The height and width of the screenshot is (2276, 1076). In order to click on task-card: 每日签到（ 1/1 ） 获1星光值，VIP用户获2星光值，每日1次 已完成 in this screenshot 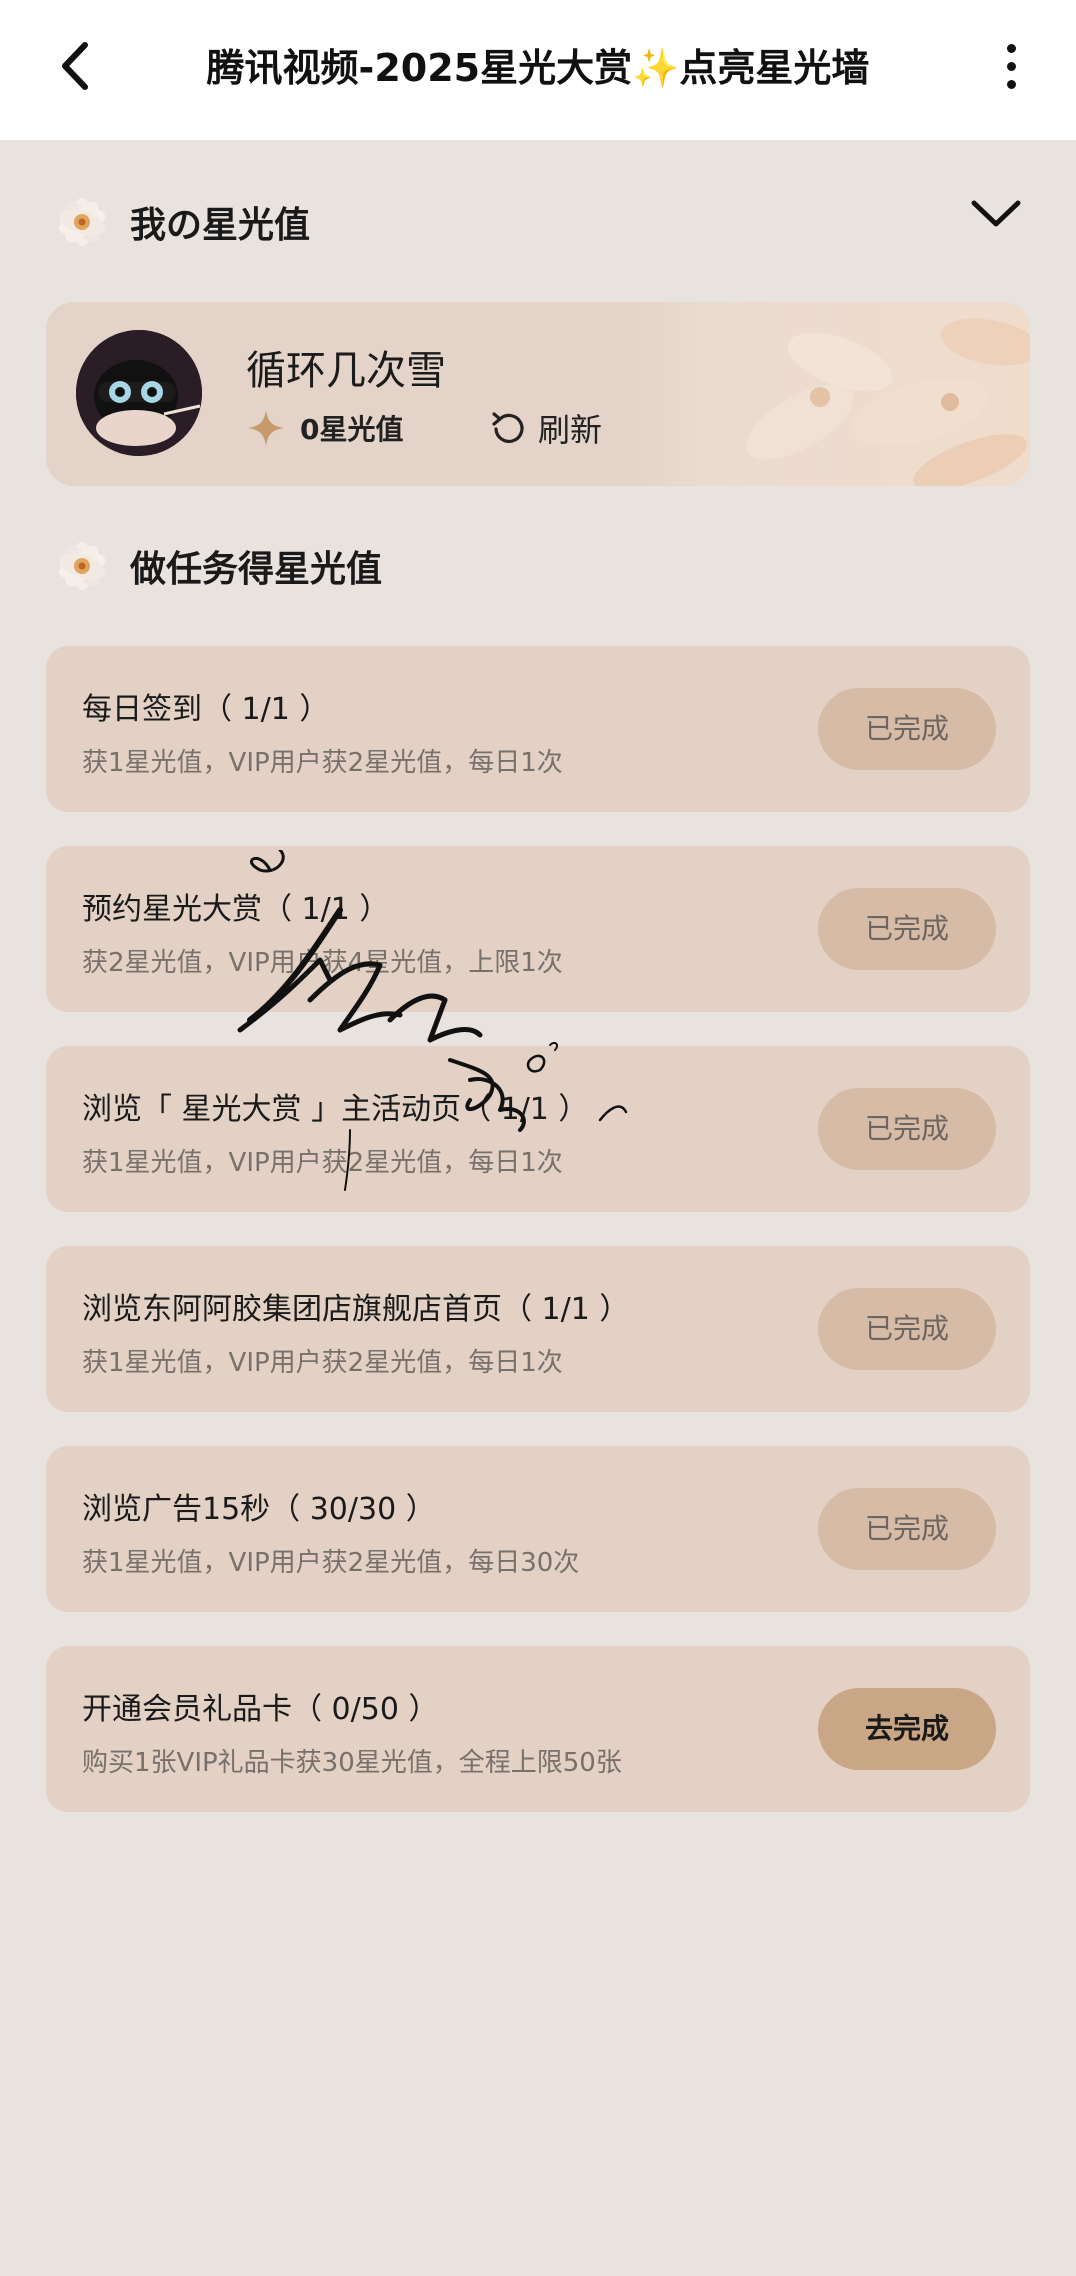, I will do `click(538, 729)`.